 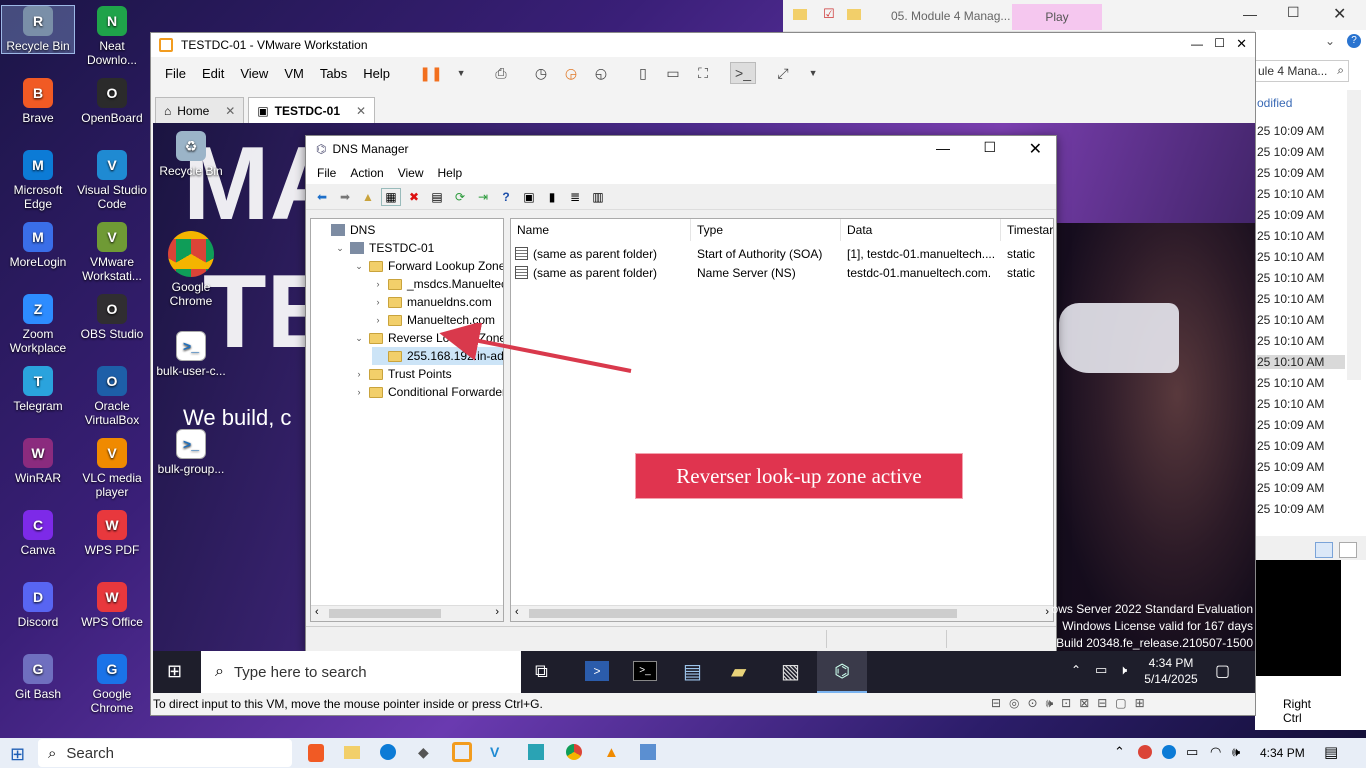 I want to click on menu-tabs: Tabs, so click(x=333, y=73).